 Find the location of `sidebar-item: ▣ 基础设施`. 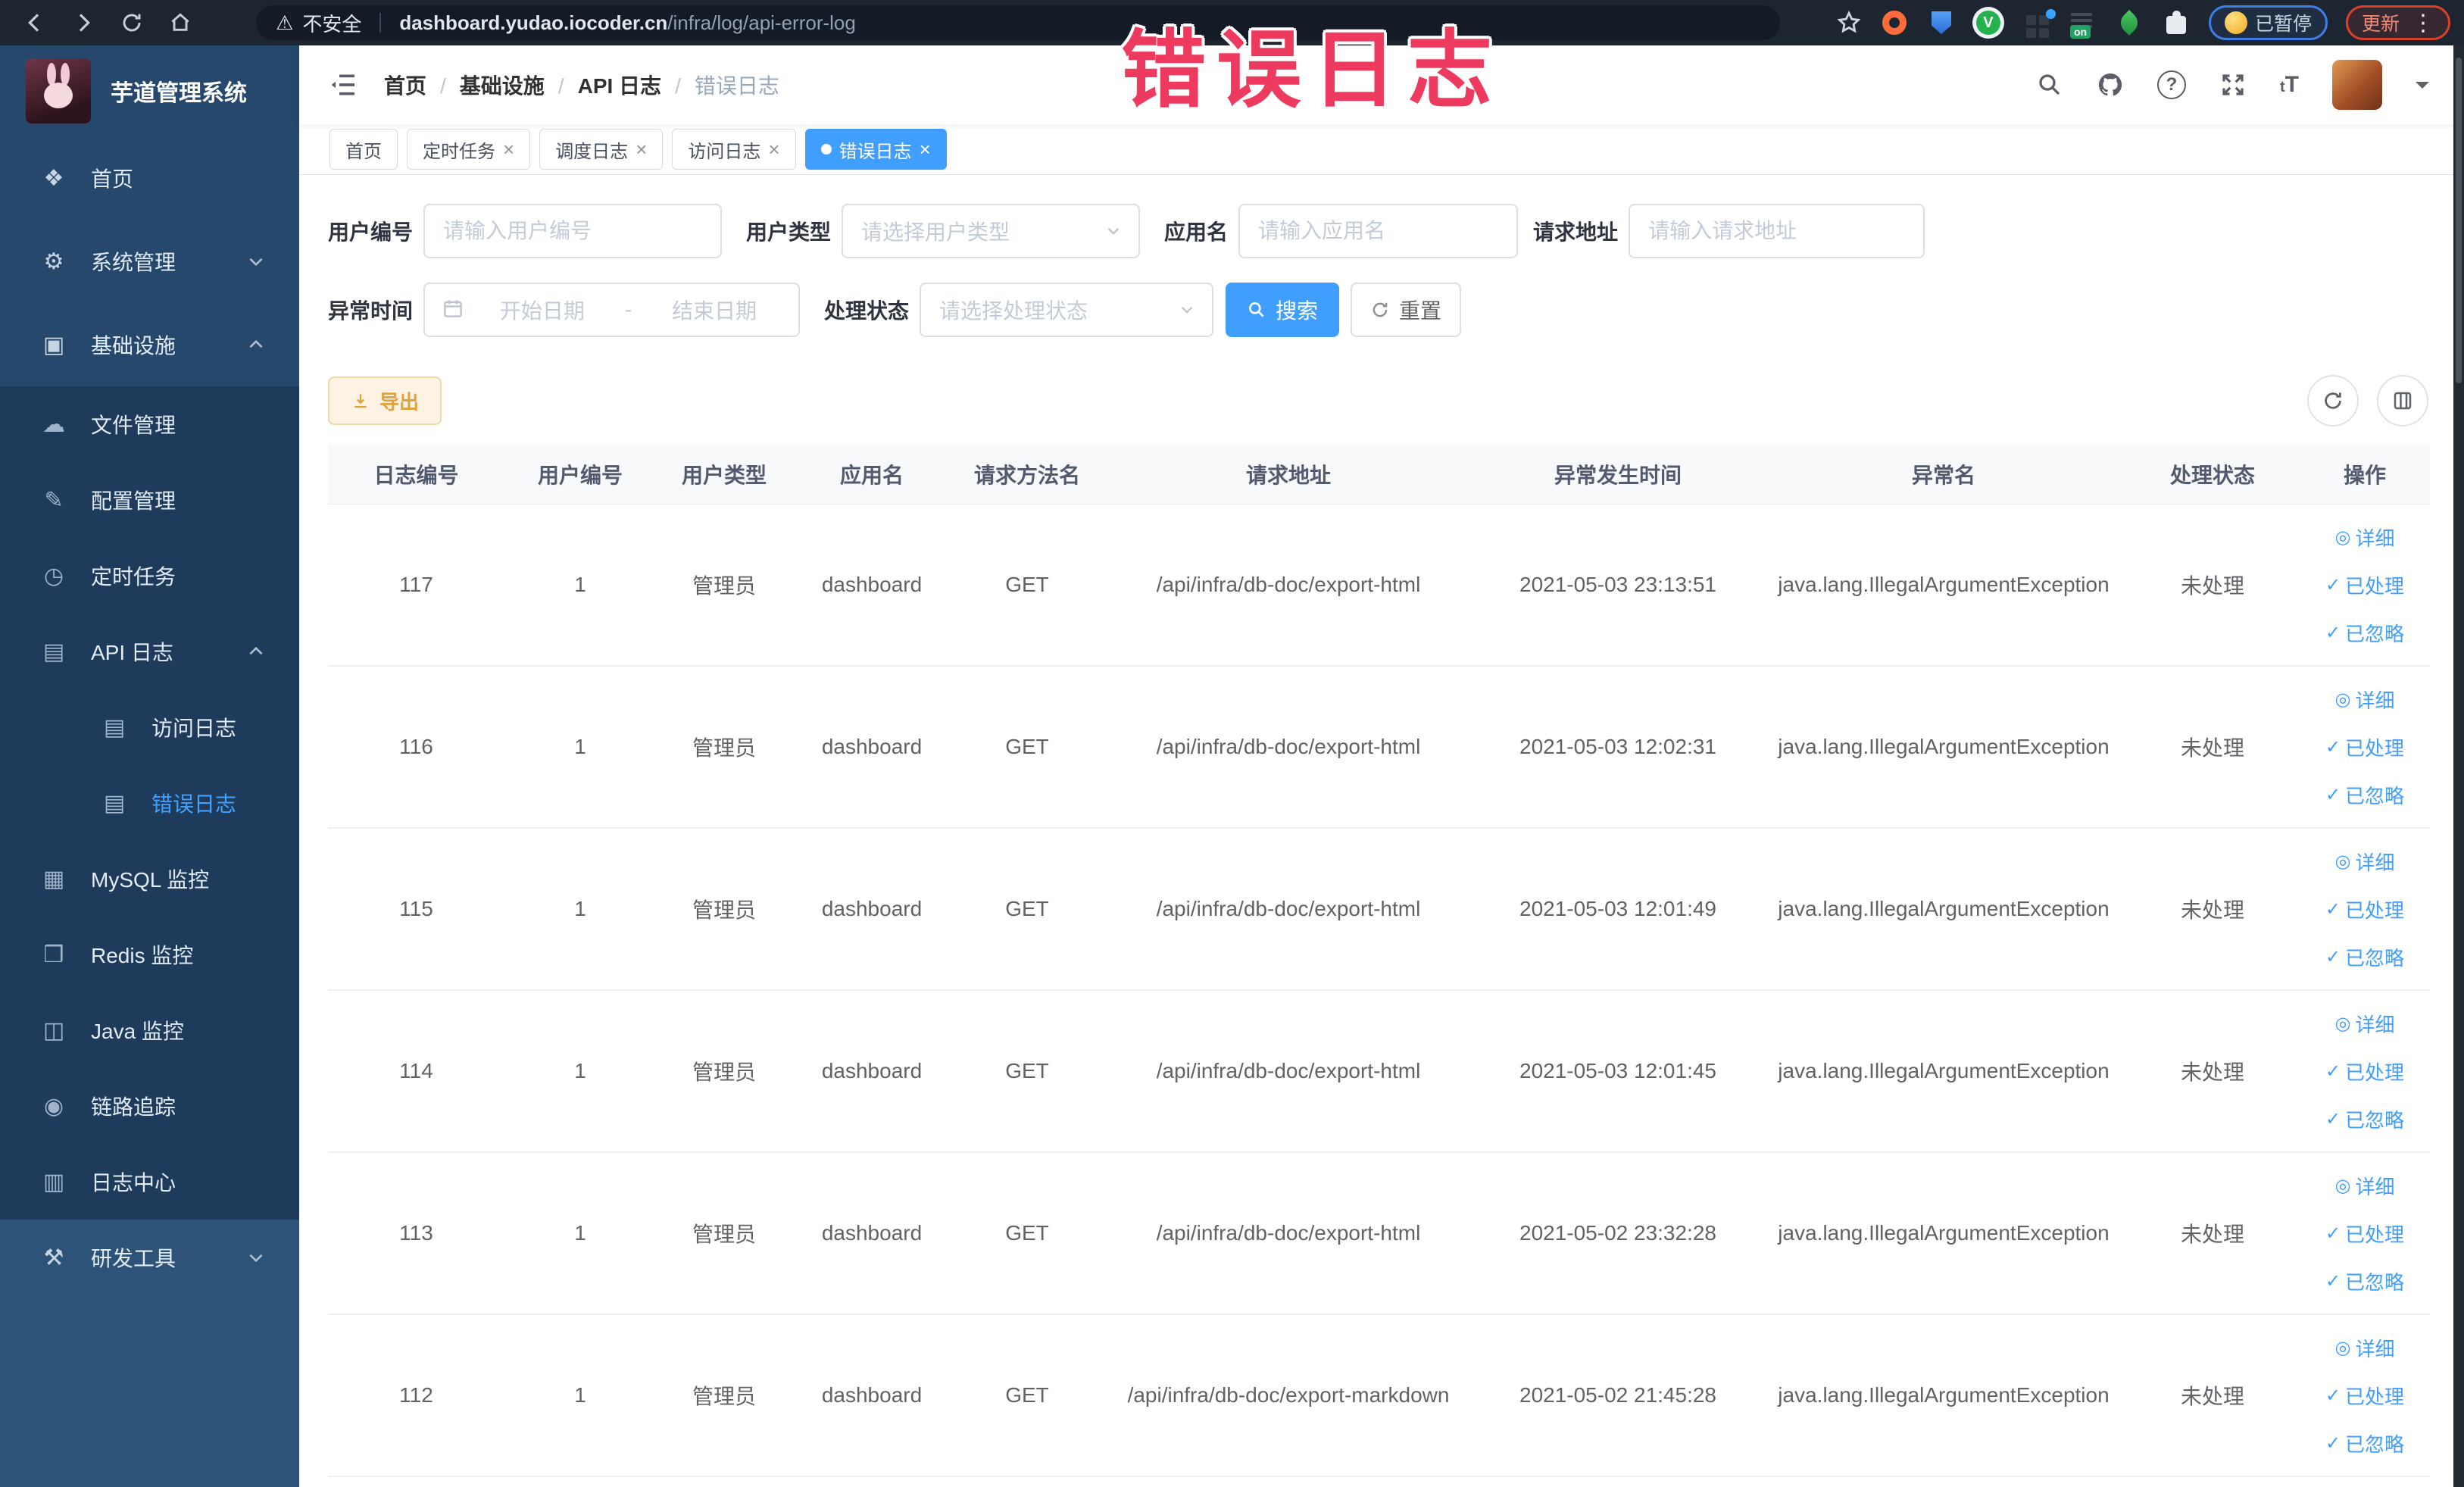

sidebar-item: ▣ 基础设施 is located at coordinates (149, 344).